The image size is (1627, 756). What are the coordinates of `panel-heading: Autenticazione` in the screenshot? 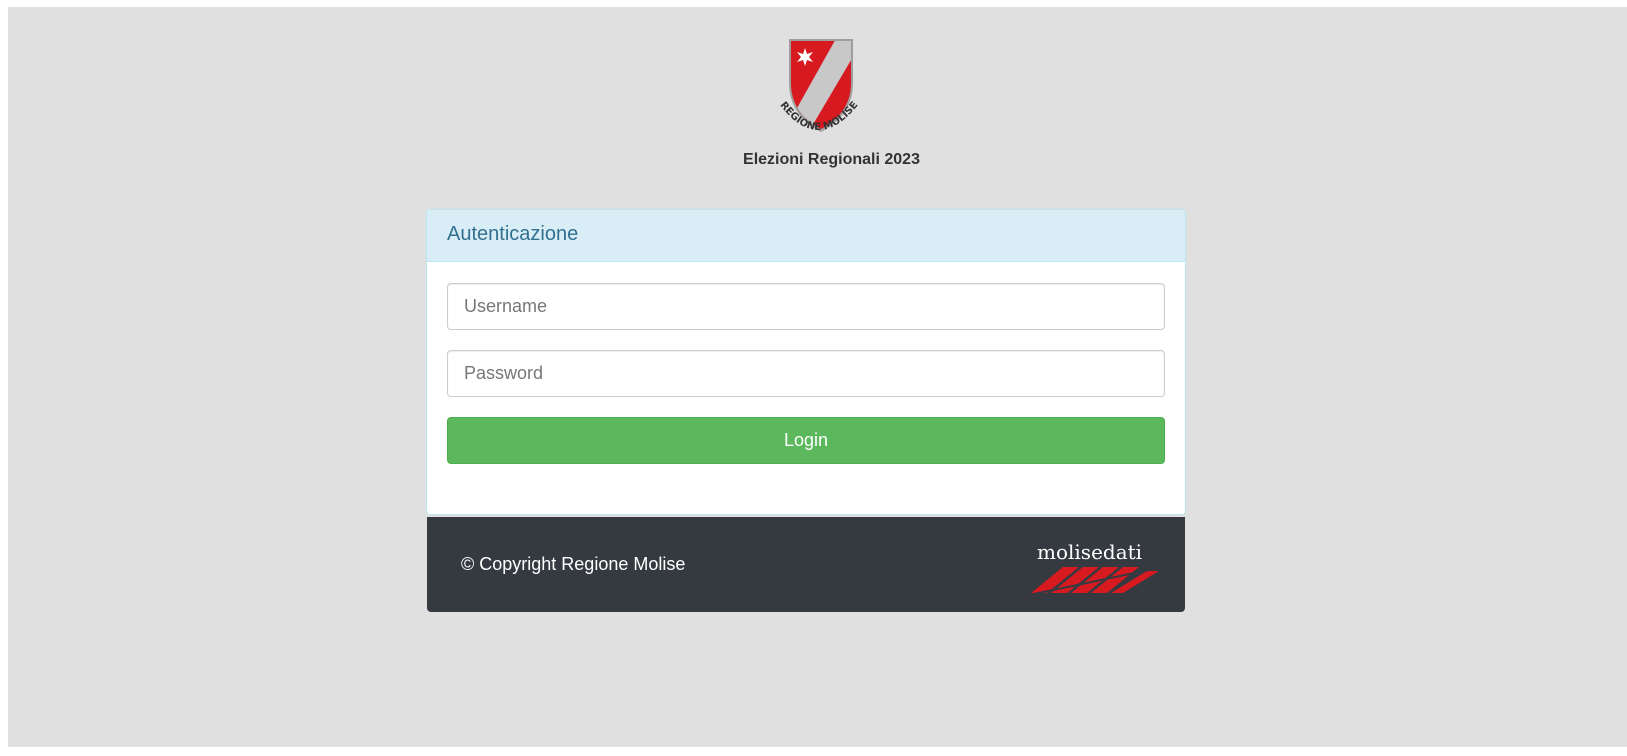 It's located at (806, 236).